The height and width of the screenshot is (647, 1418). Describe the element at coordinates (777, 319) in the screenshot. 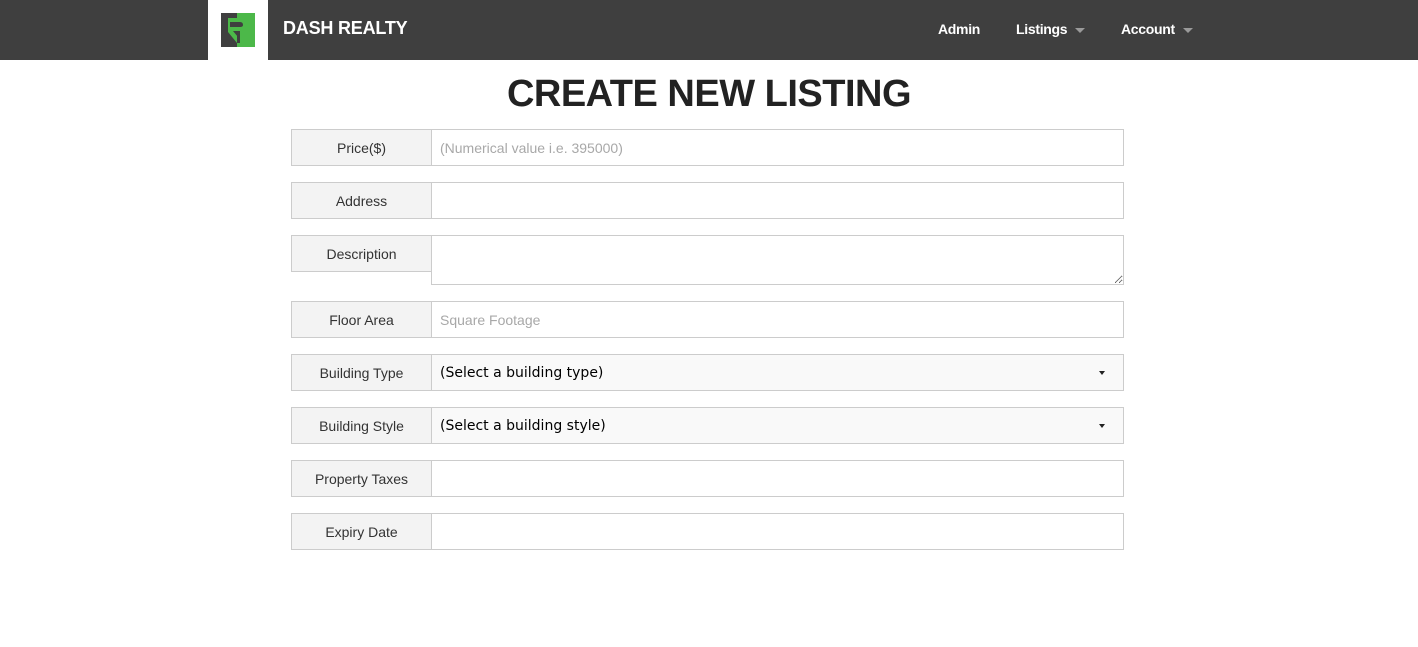

I see `floor-area-input` at that location.